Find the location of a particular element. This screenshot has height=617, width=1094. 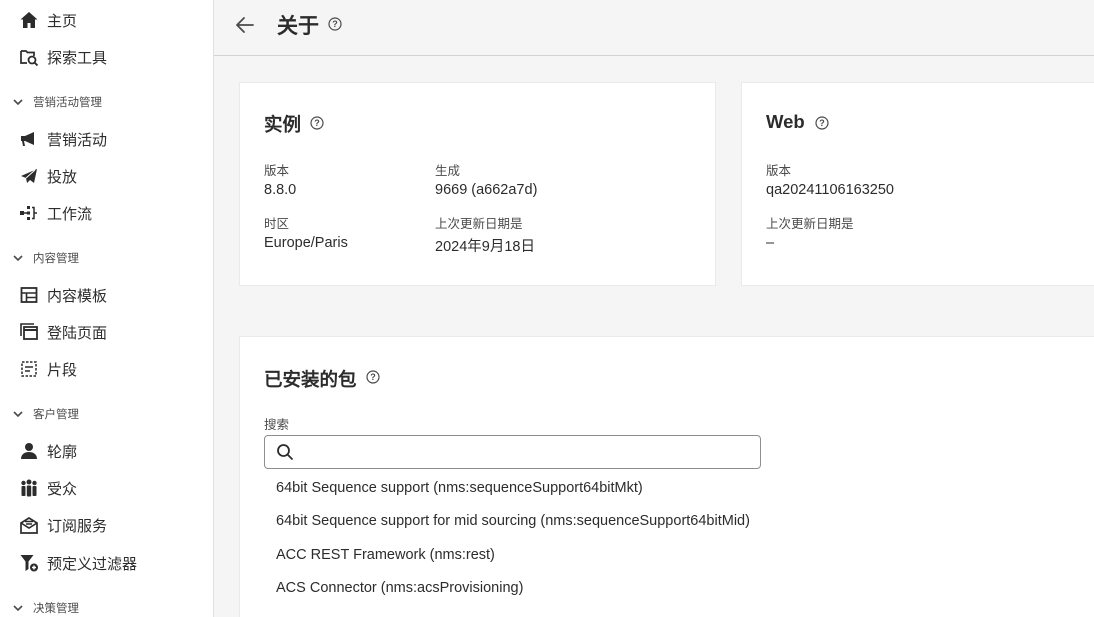

web-version-label: 版本 is located at coordinates (779, 171).